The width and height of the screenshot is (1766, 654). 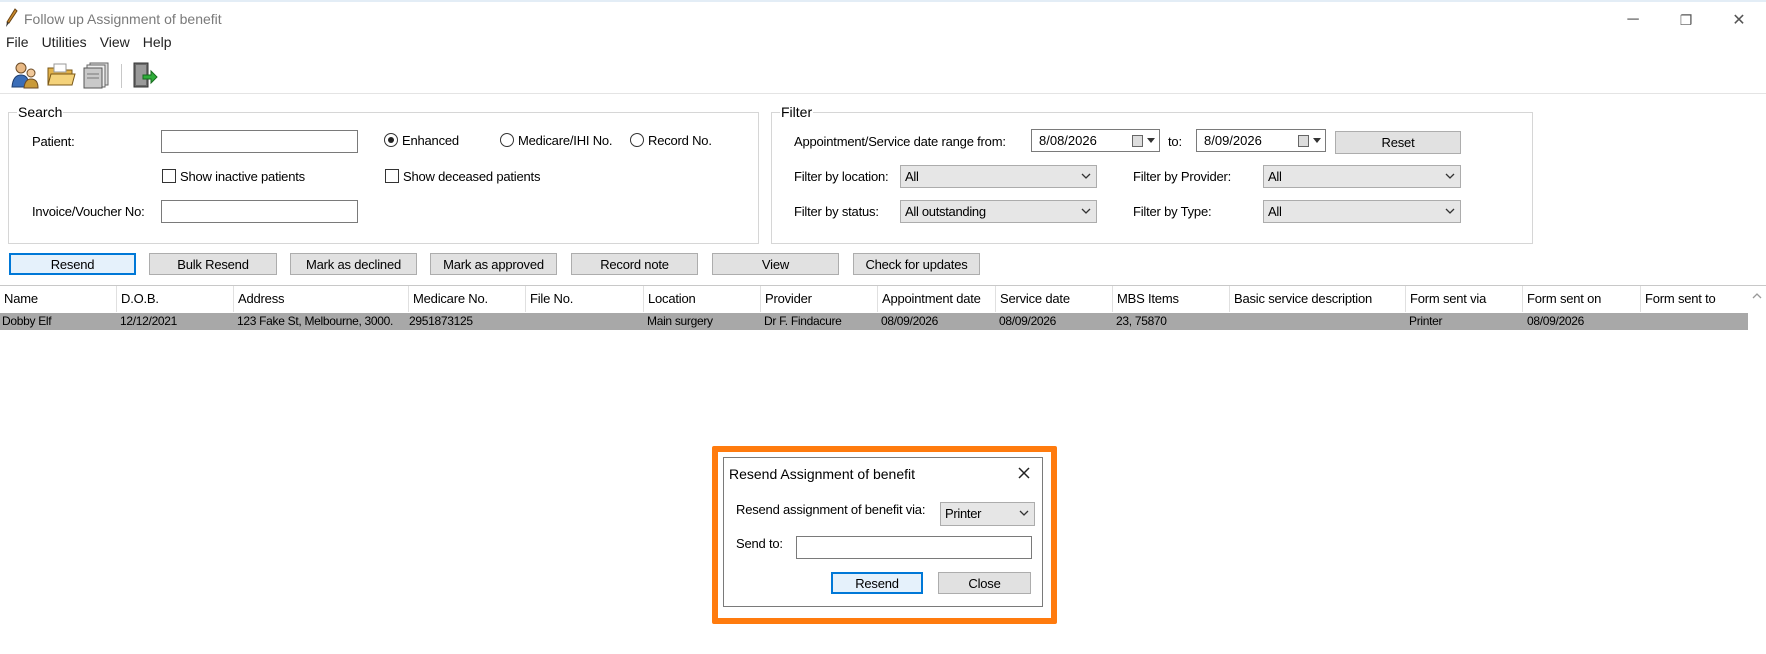 I want to click on menu-file: File, so click(x=18, y=43).